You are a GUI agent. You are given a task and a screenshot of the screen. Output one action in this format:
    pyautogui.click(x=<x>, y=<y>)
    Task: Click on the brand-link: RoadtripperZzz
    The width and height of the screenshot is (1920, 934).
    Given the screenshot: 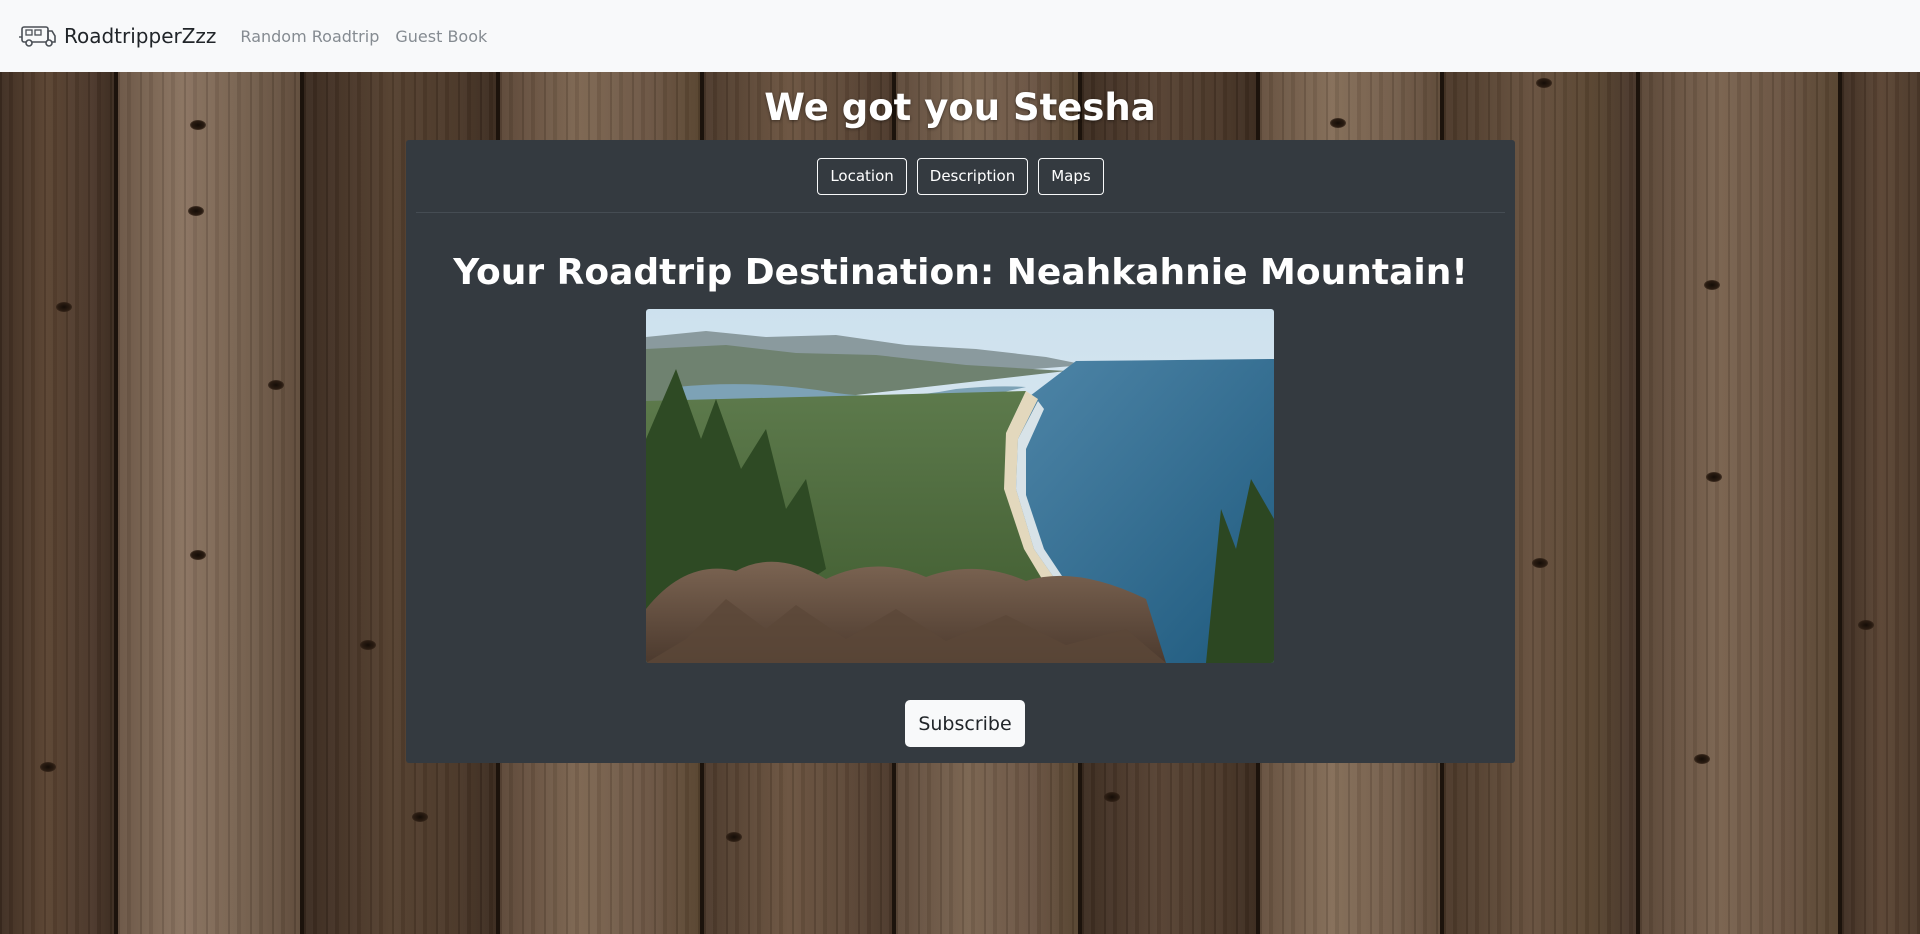 What is the action you would take?
    pyautogui.click(x=117, y=36)
    